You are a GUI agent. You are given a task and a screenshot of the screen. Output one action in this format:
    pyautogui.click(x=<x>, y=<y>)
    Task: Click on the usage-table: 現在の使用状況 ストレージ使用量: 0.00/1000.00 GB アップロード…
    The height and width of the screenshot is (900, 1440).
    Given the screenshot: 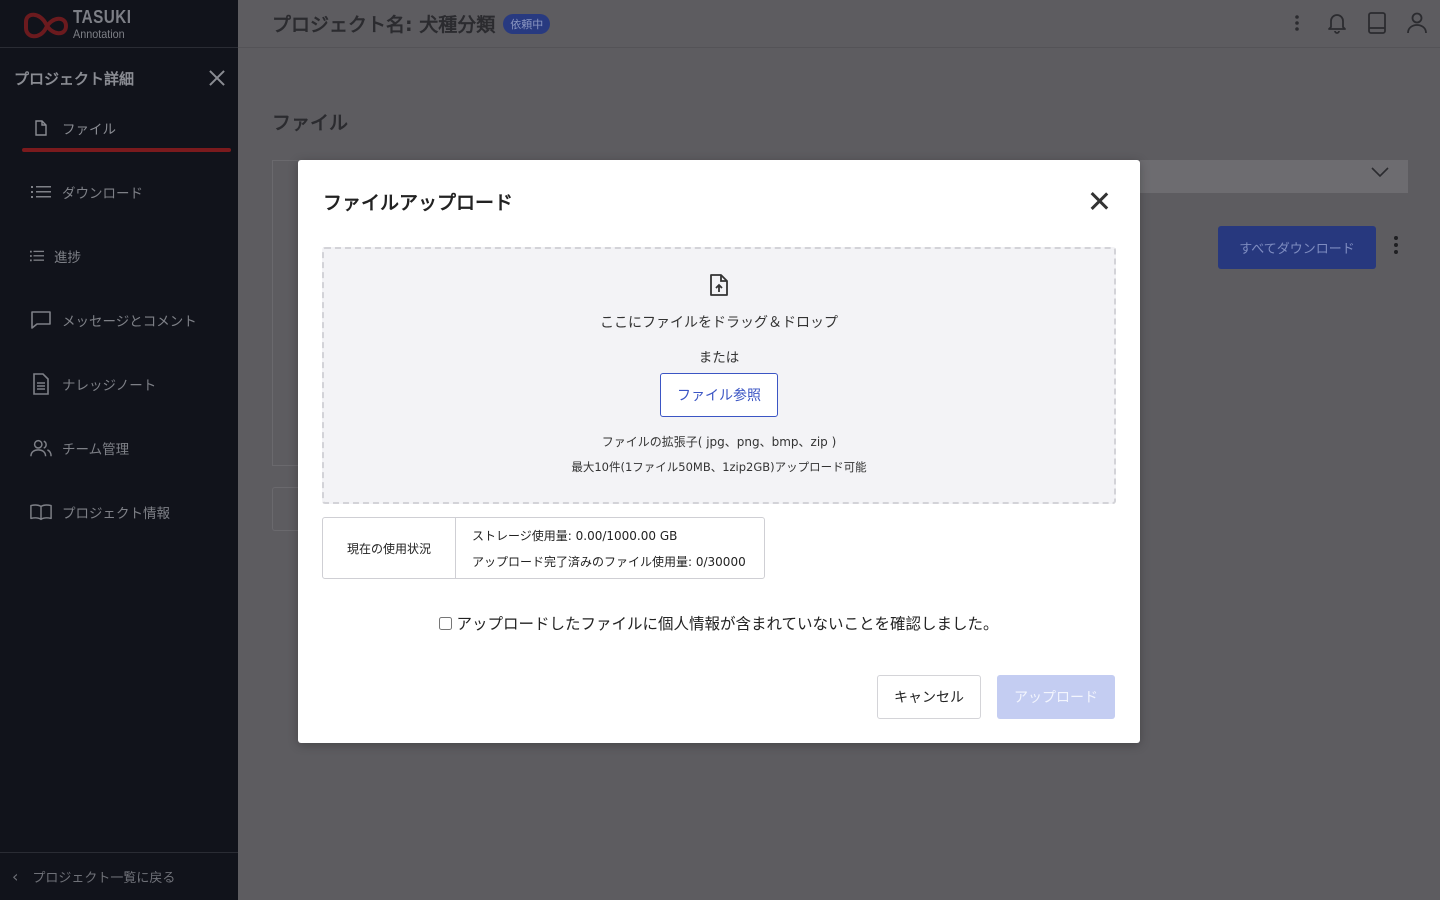 What is the action you would take?
    pyautogui.click(x=543, y=548)
    